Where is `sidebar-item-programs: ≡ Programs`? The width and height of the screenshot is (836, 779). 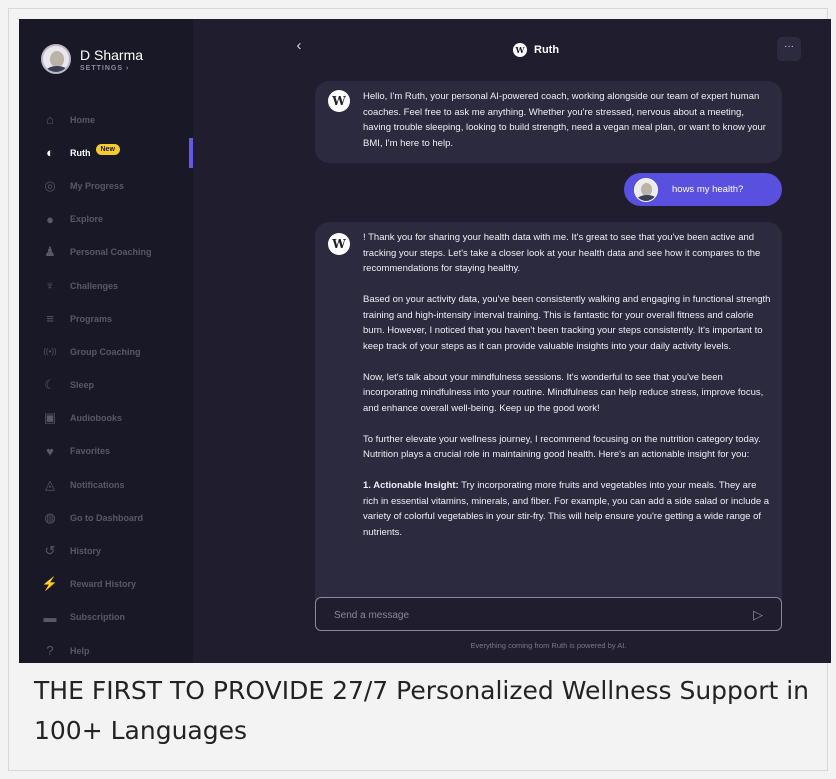
sidebar-item-programs: ≡ Programs is located at coordinates (106, 318).